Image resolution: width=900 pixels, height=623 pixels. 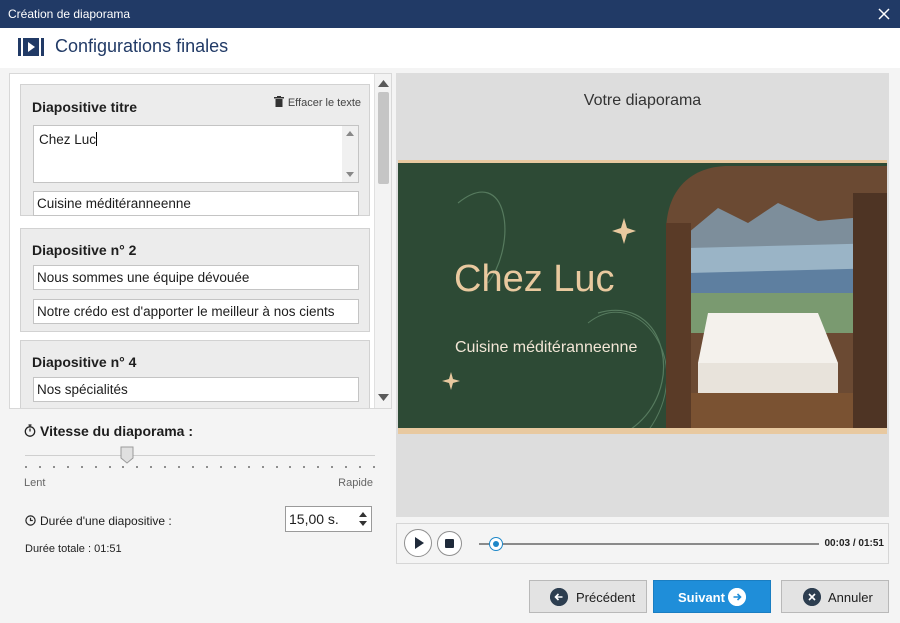 I want to click on previous-button: Précédent, so click(x=588, y=596).